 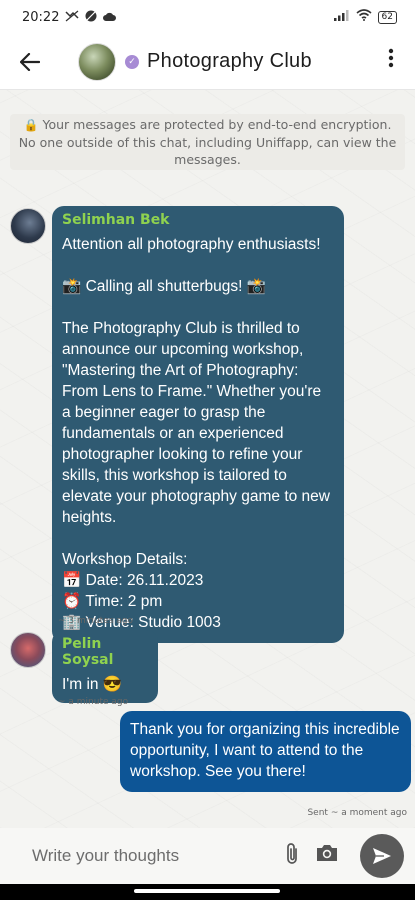 I want to click on message-timestamp: ~ a minute ago, so click(x=93, y=702).